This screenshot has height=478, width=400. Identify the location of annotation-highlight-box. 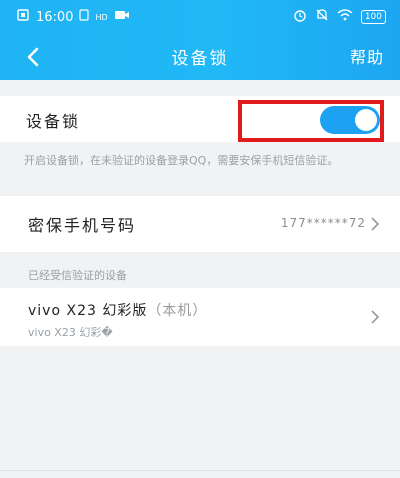
(311, 121).